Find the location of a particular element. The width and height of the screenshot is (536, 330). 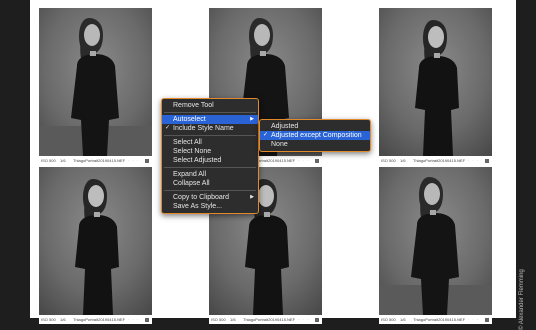

menu-item-collapse-all: Collapse All is located at coordinates (210, 183).